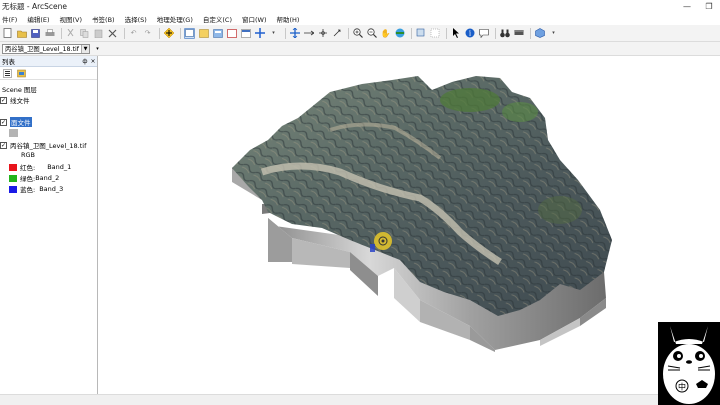 The image size is (720, 405). Describe the element at coordinates (42, 49) in the screenshot. I see `layer-dropdown-value: 丙谷镇_卫图_Level_18.tif` at that location.